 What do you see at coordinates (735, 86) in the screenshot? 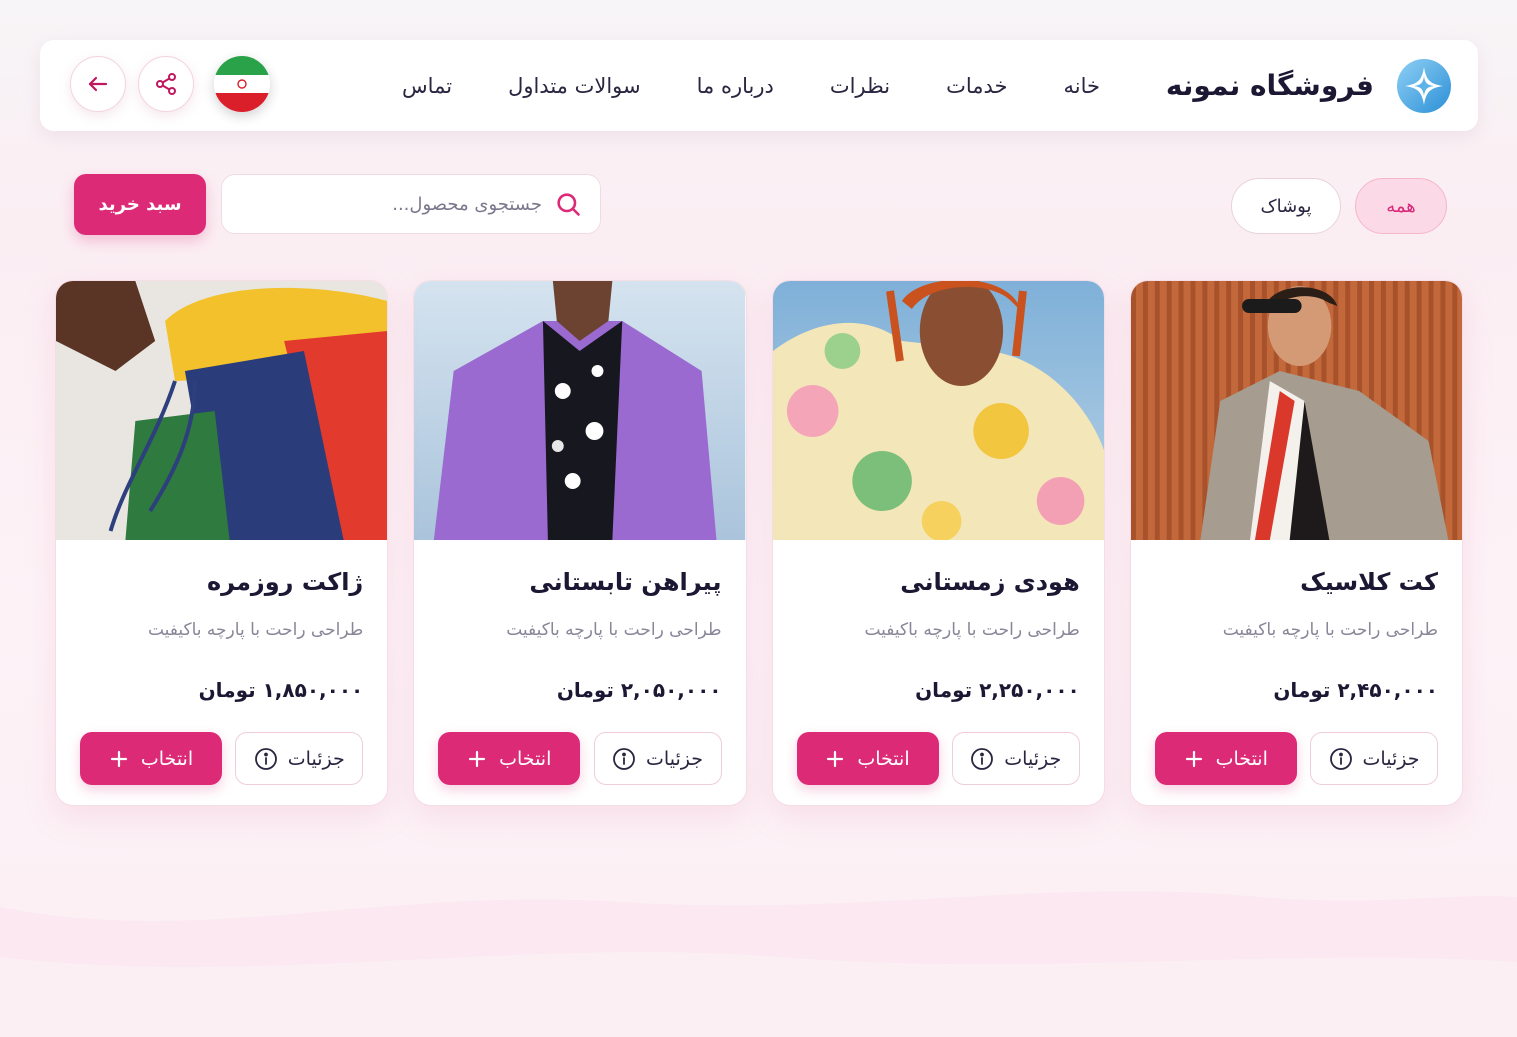
I see `nav-item-about: درباره ما` at bounding box center [735, 86].